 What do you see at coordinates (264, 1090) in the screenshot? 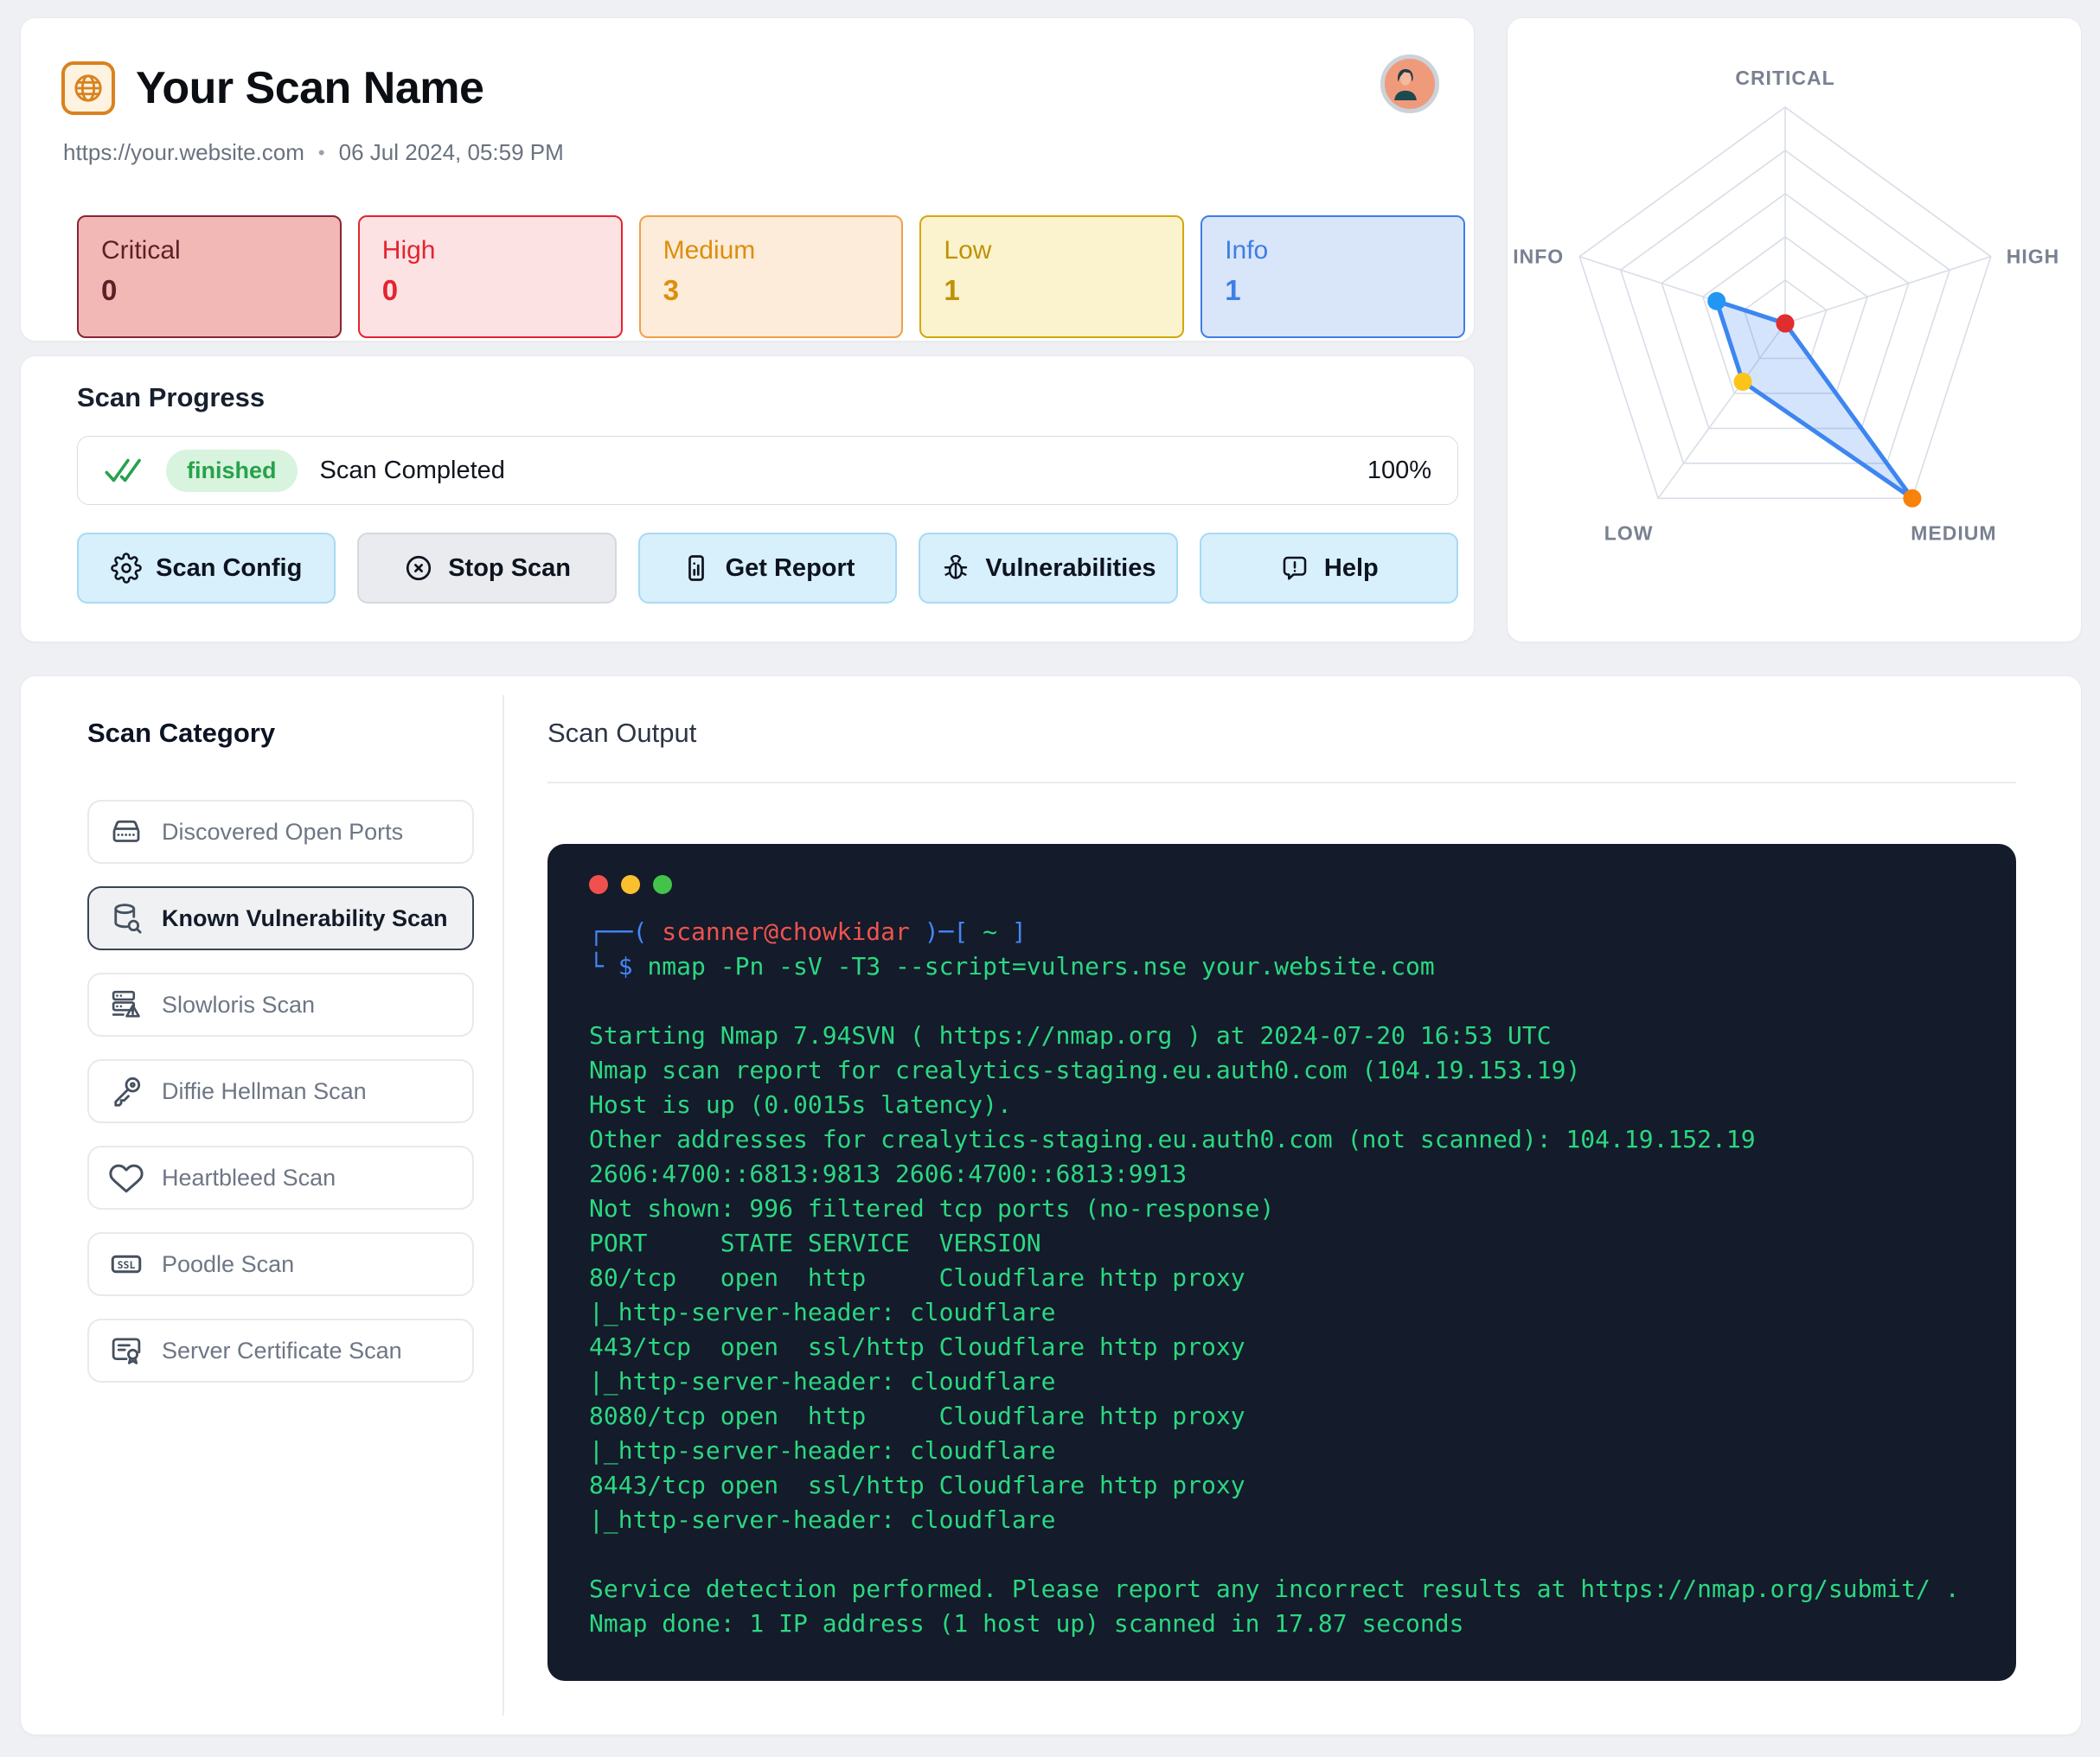
I see `category-label: Diffie Hellman Scan` at bounding box center [264, 1090].